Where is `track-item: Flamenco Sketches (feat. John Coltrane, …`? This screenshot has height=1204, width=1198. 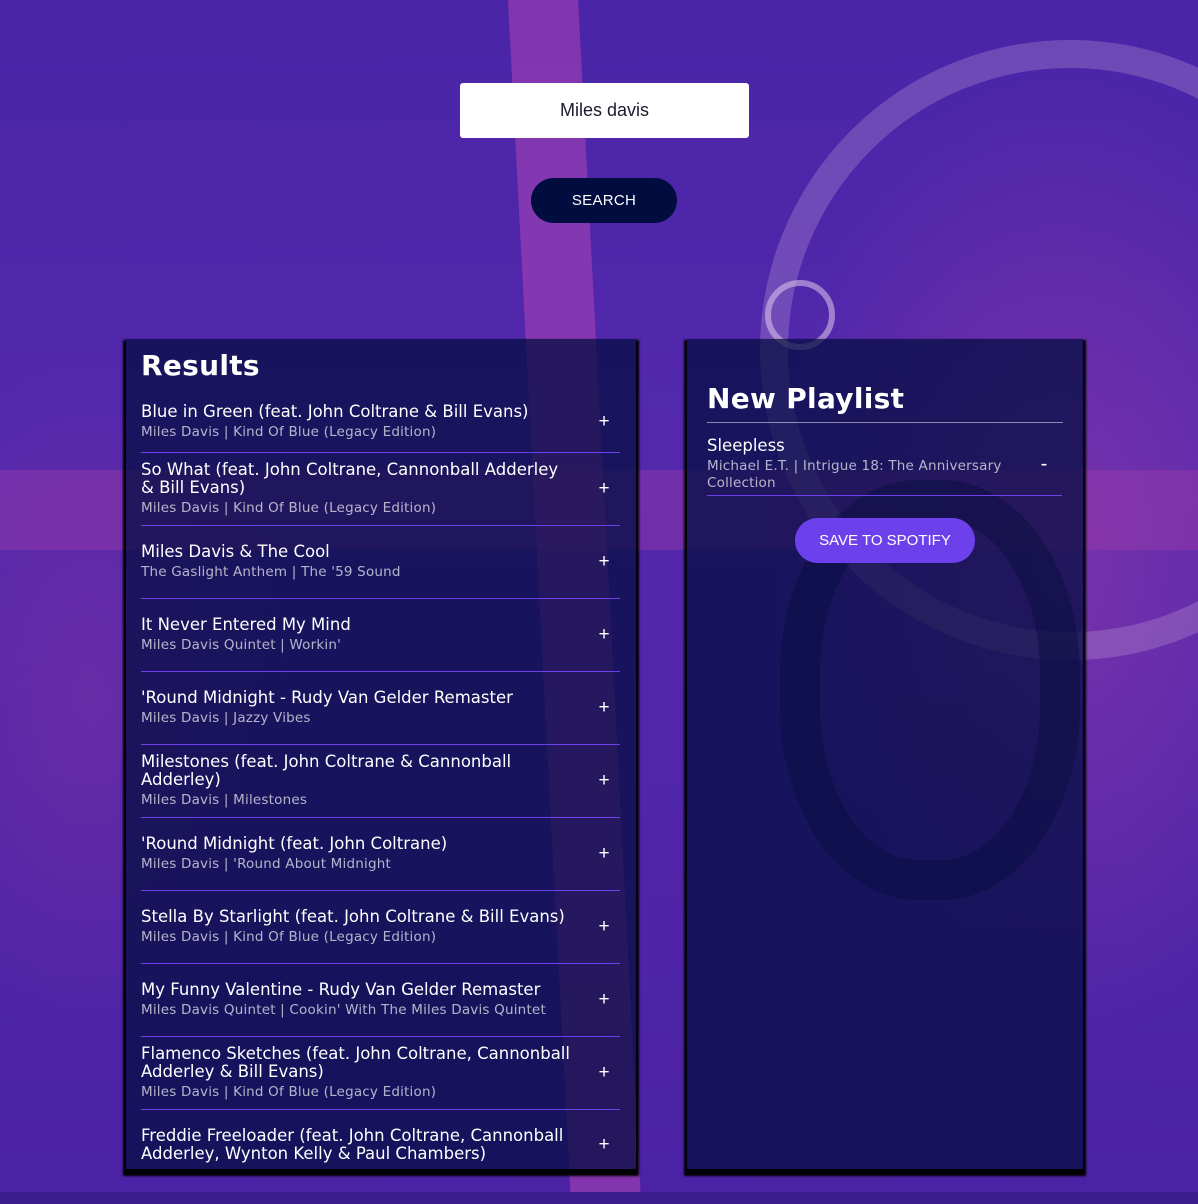 track-item: Flamenco Sketches (feat. John Coltrane, … is located at coordinates (380, 1073).